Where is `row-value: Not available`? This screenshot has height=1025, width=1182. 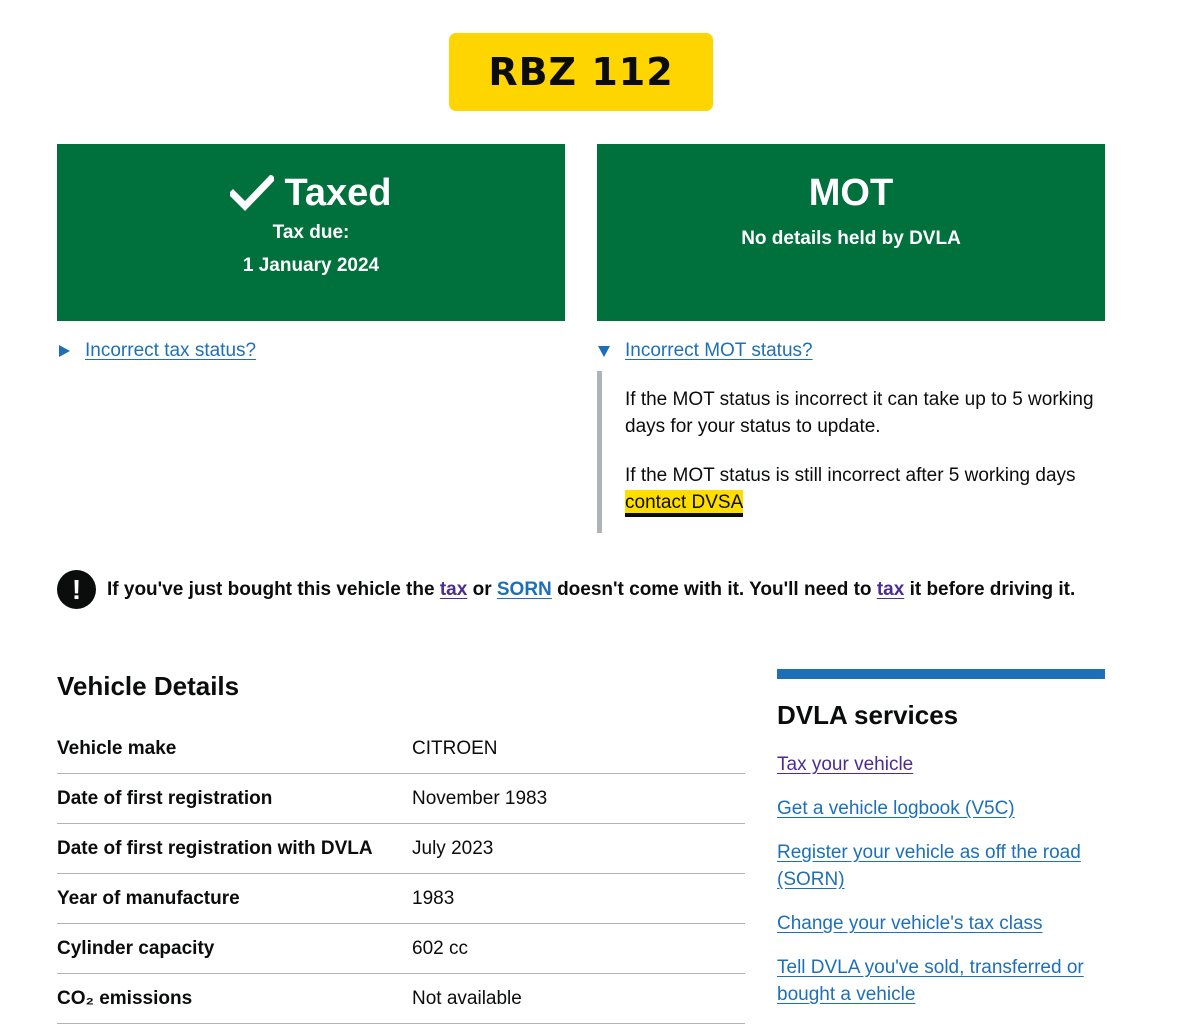 row-value: Not available is located at coordinates (467, 998).